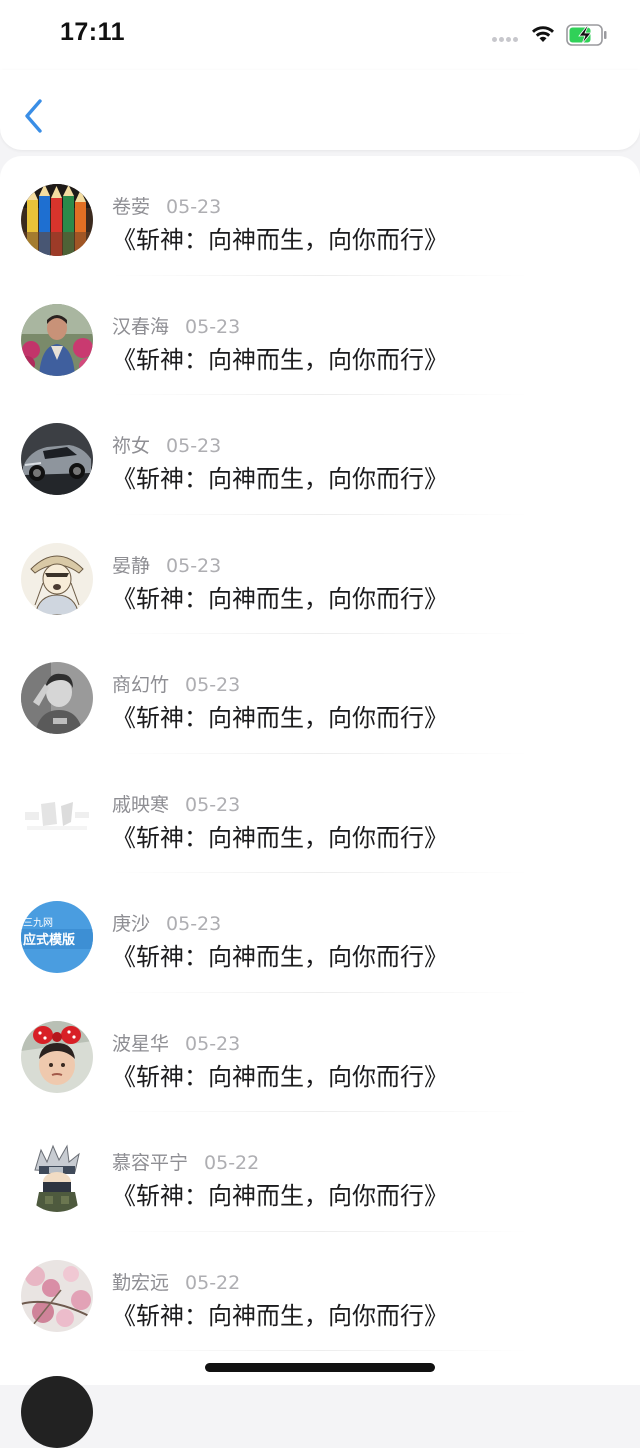 The image size is (640, 1448). Describe the element at coordinates (320, 336) in the screenshot. I see `list-item: 汉春海 05-23 《斩神：向神而生，向你而行》` at that location.